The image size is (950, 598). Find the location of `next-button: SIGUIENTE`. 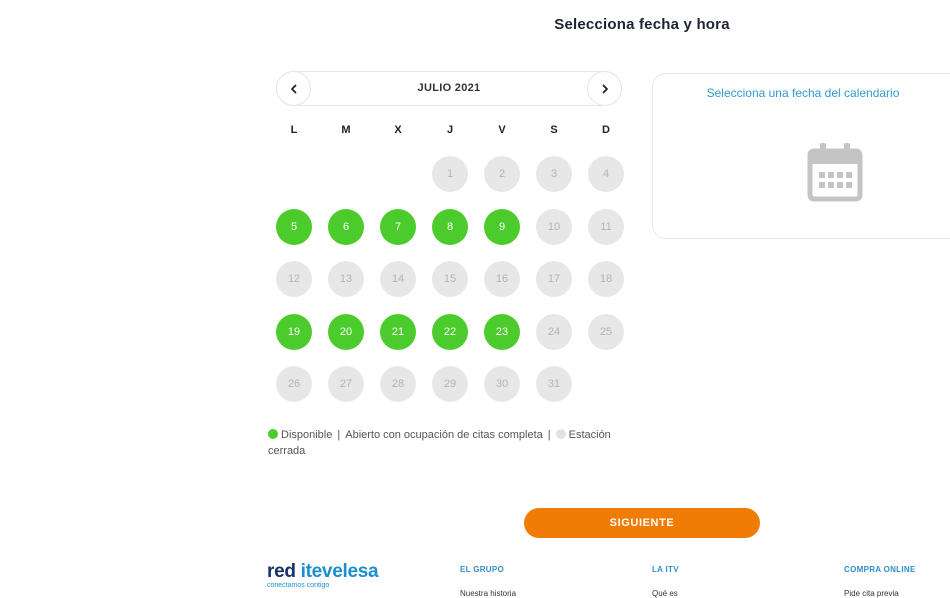

next-button: SIGUIENTE is located at coordinates (642, 523).